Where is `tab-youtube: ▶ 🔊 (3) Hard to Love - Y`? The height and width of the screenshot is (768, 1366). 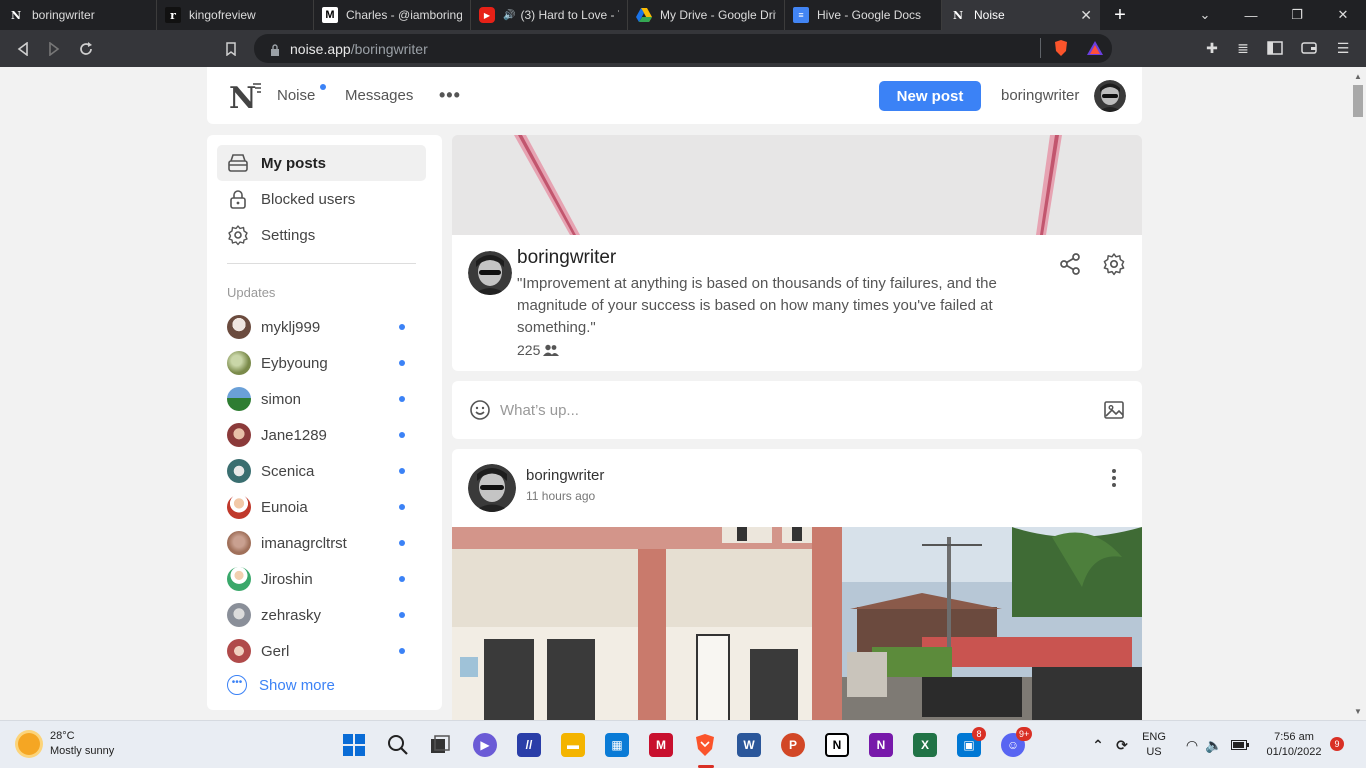
tab-youtube: ▶ 🔊 (3) Hard to Love - Y is located at coordinates (549, 15).